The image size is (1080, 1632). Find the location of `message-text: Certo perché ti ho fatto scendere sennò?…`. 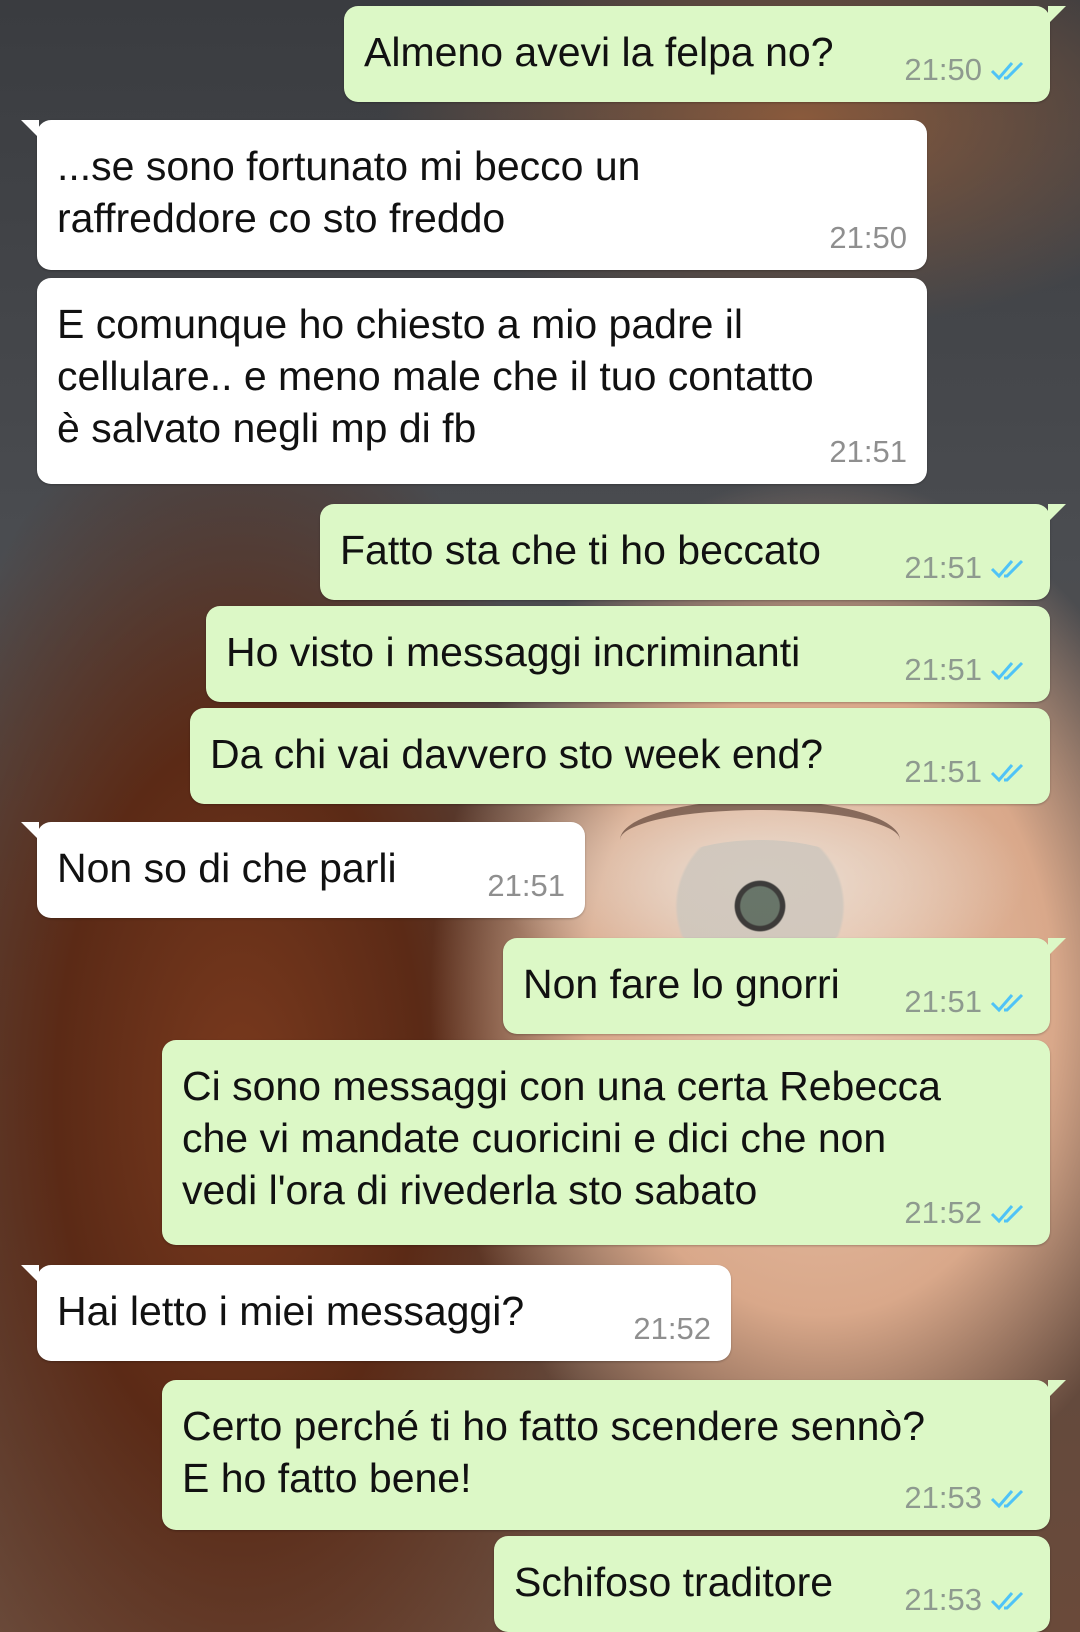

message-text: Certo perché ti ho fatto scendere sennò?… is located at coordinates (554, 1452).